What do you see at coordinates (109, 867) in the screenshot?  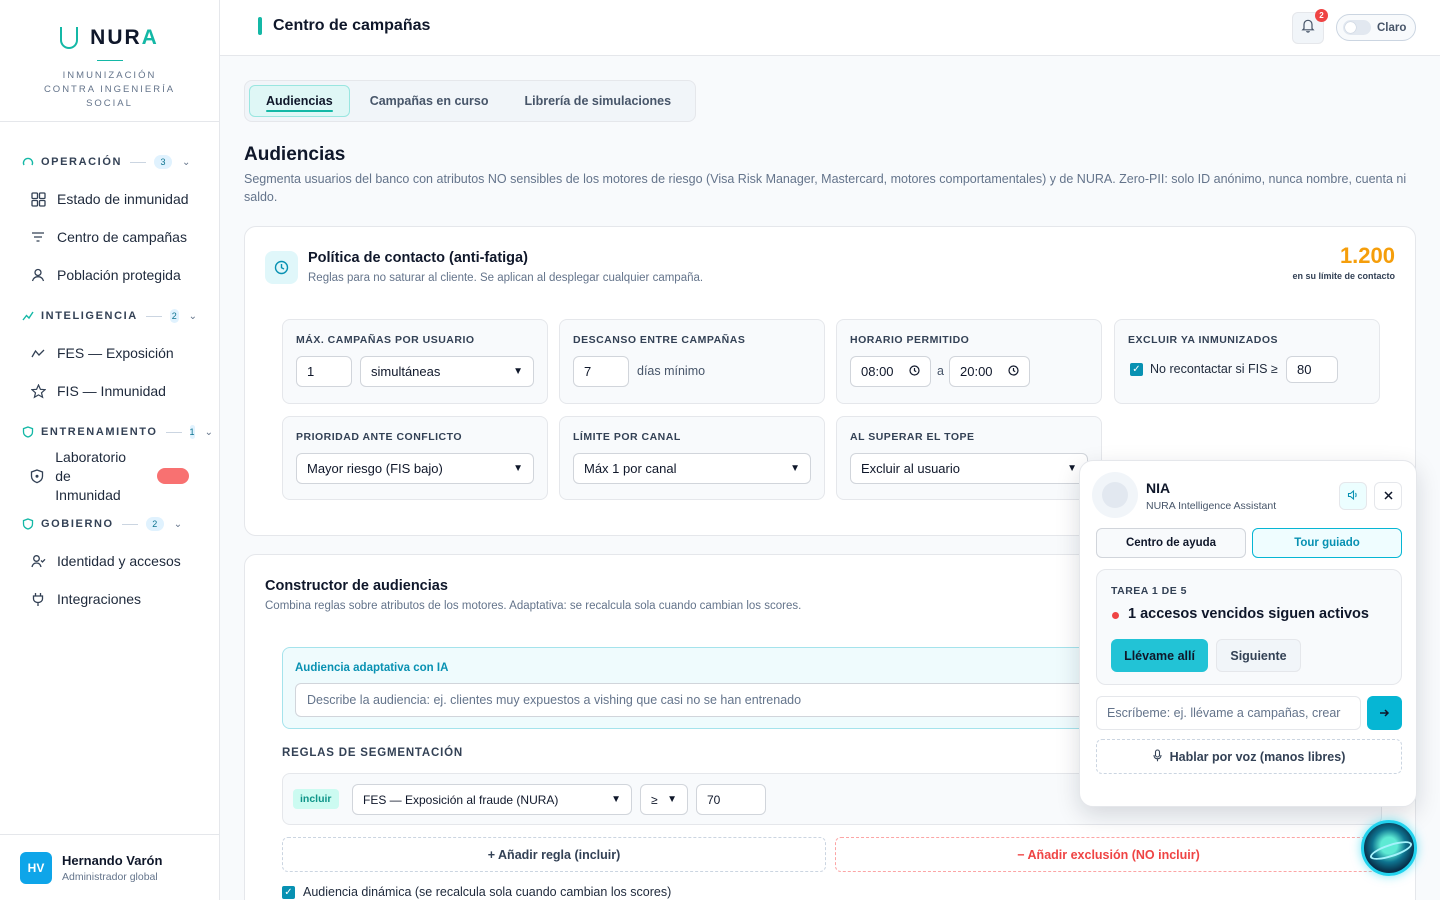 I see `user-profile: HV Hernando Varón Administrador global` at bounding box center [109, 867].